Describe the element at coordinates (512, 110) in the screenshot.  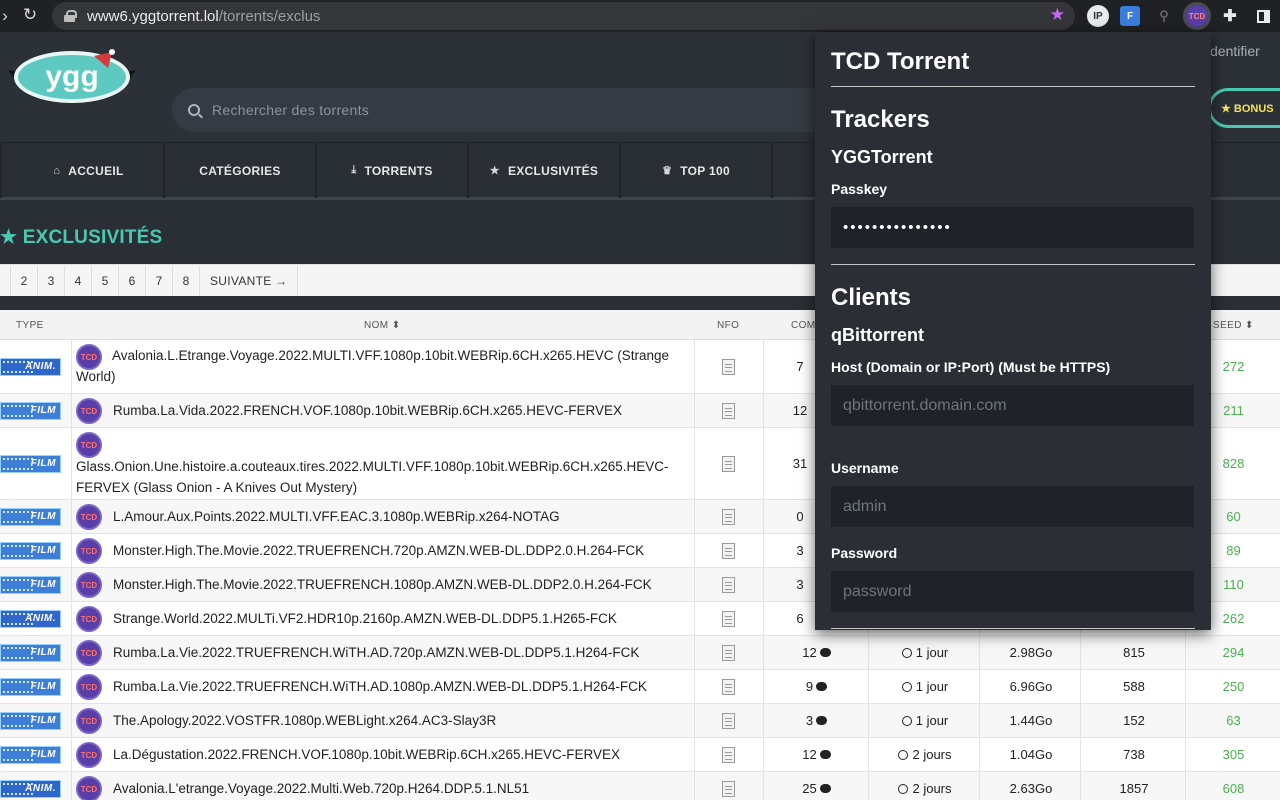
I see `search-bar: Rechercher des torrents` at that location.